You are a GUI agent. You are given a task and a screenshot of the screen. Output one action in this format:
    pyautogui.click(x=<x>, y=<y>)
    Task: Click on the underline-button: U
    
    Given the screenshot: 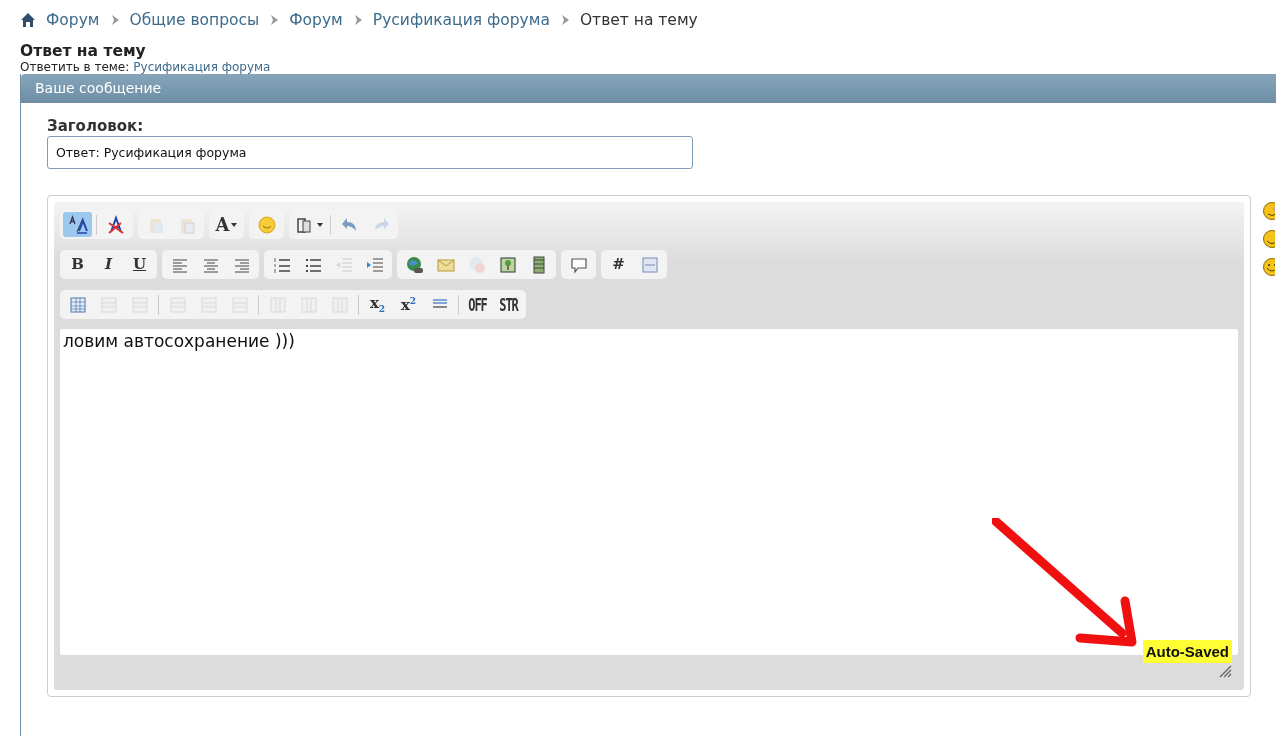 What is the action you would take?
    pyautogui.click(x=139, y=264)
    